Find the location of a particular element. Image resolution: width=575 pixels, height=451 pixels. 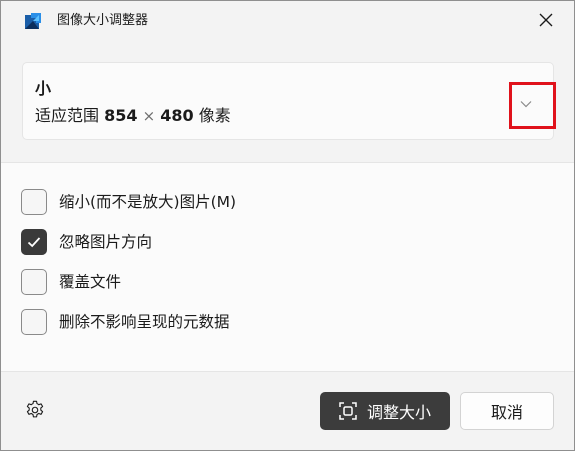

resize-button: 调整大小 is located at coordinates (385, 411).